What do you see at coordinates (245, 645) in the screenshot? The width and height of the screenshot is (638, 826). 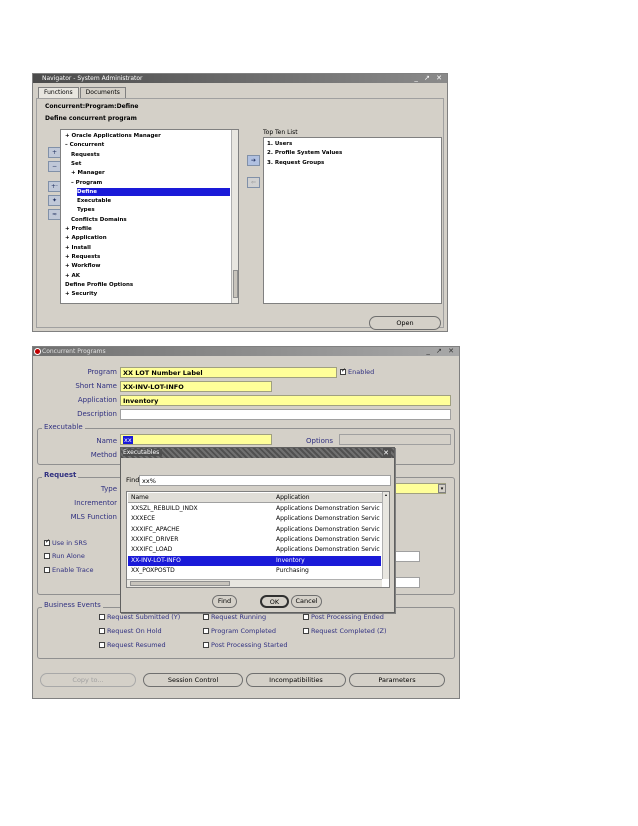 I see `event-checkbox: Post Processing Started` at bounding box center [245, 645].